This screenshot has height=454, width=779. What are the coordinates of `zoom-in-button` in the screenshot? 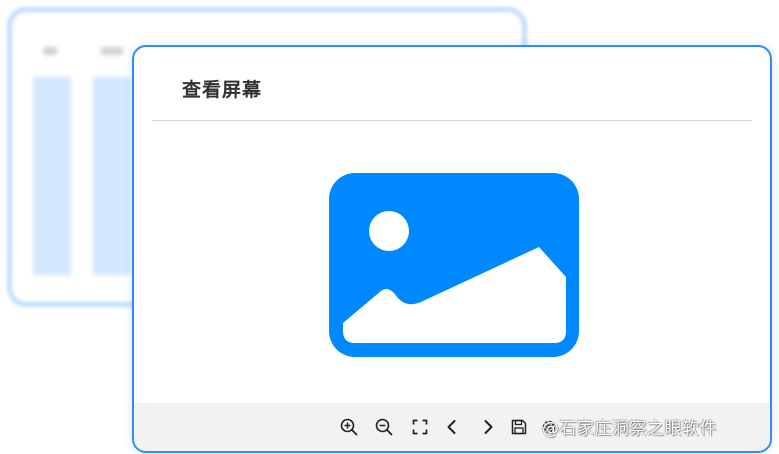 It's located at (349, 427).